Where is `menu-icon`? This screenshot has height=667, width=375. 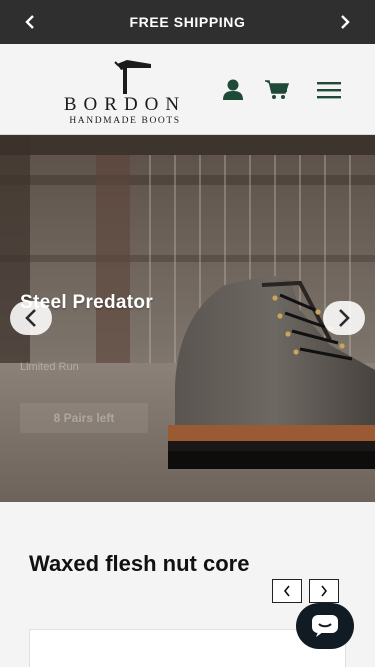
menu-icon is located at coordinates (329, 90).